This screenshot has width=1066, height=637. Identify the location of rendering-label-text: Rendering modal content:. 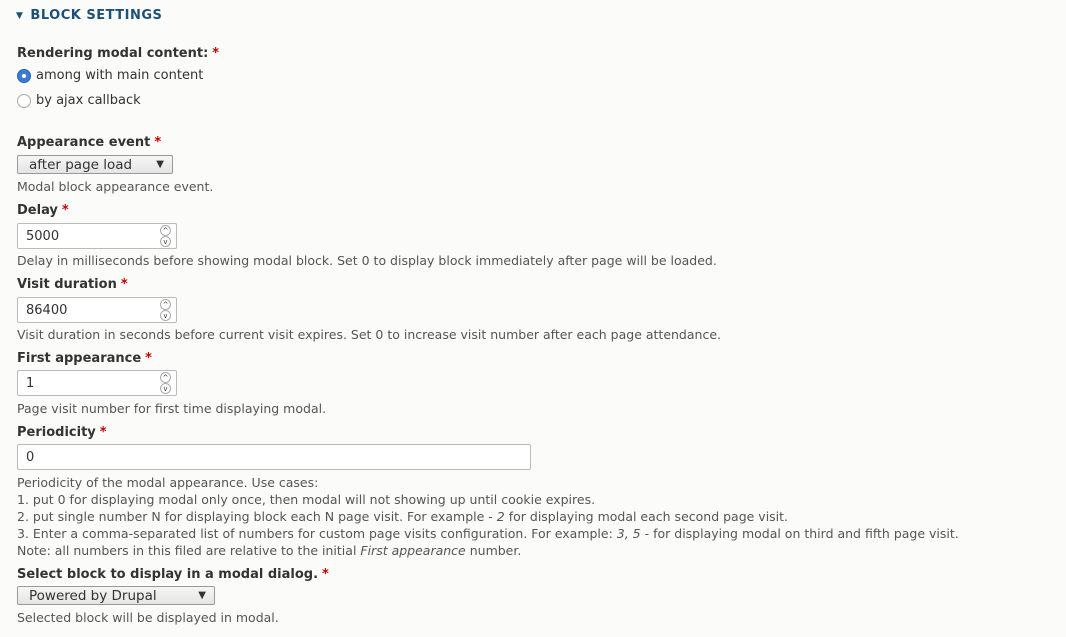
(113, 53).